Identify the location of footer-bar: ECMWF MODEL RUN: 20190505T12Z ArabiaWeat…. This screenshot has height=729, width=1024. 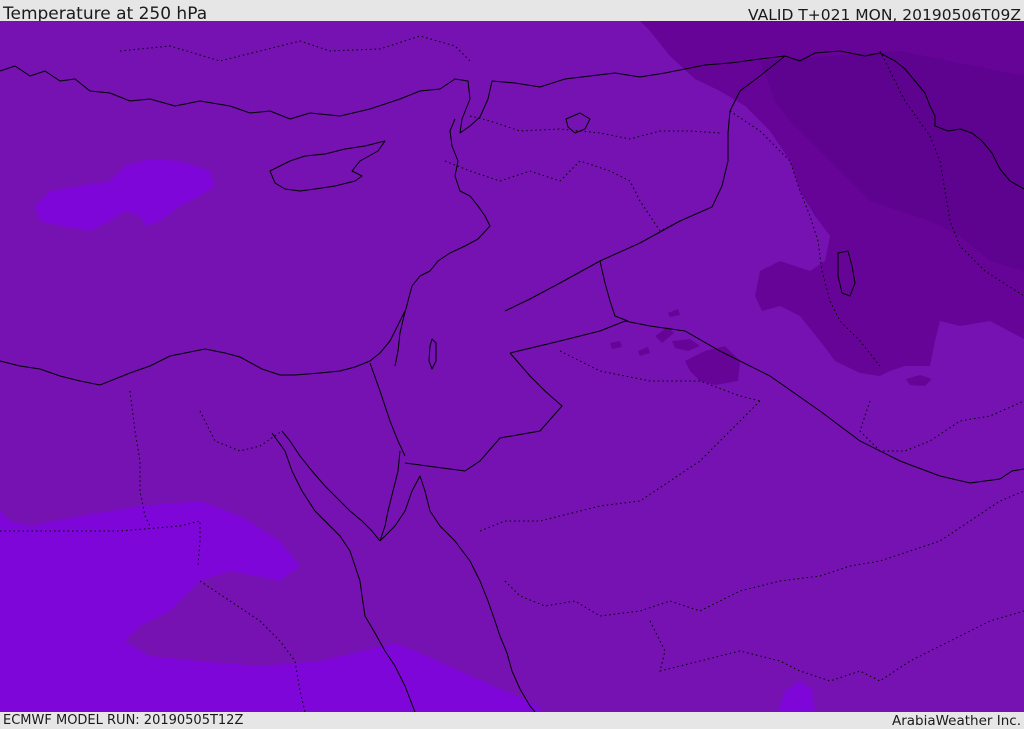
(512, 720).